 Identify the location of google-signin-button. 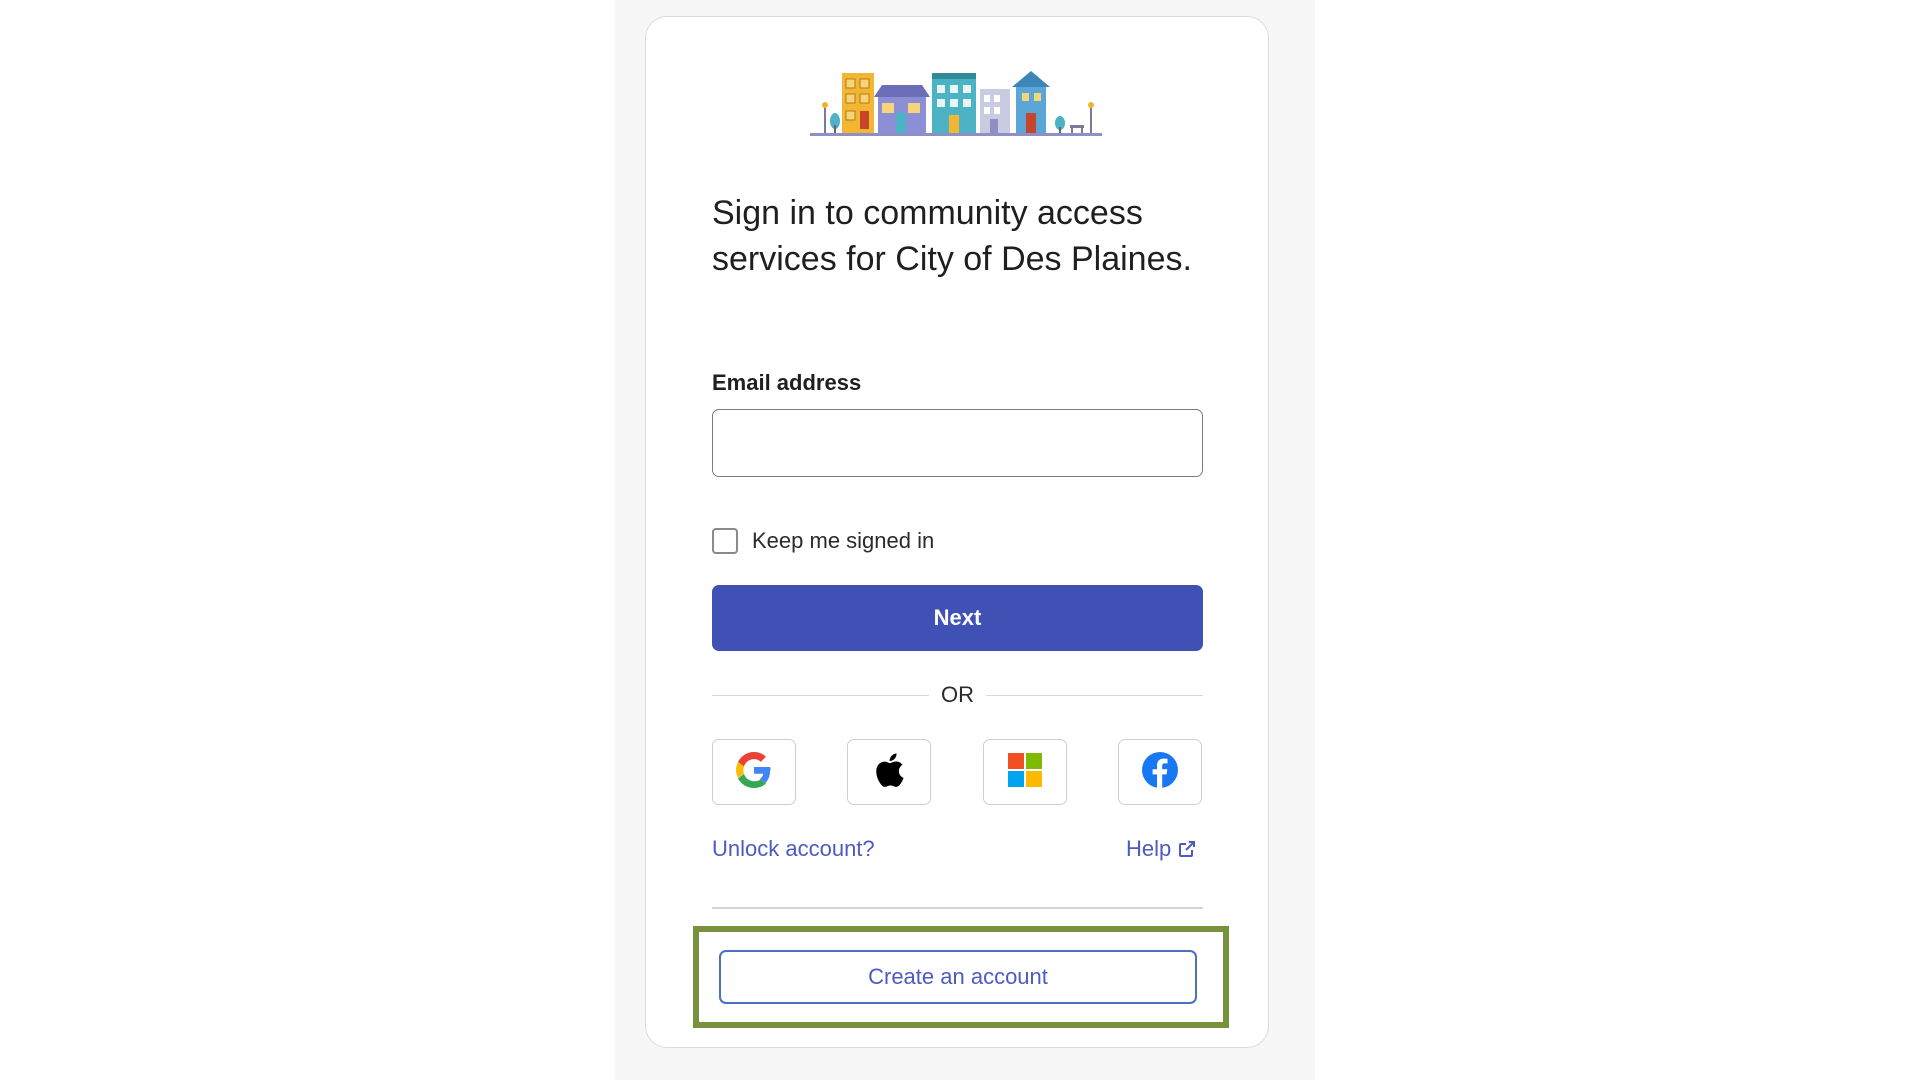
(754, 772).